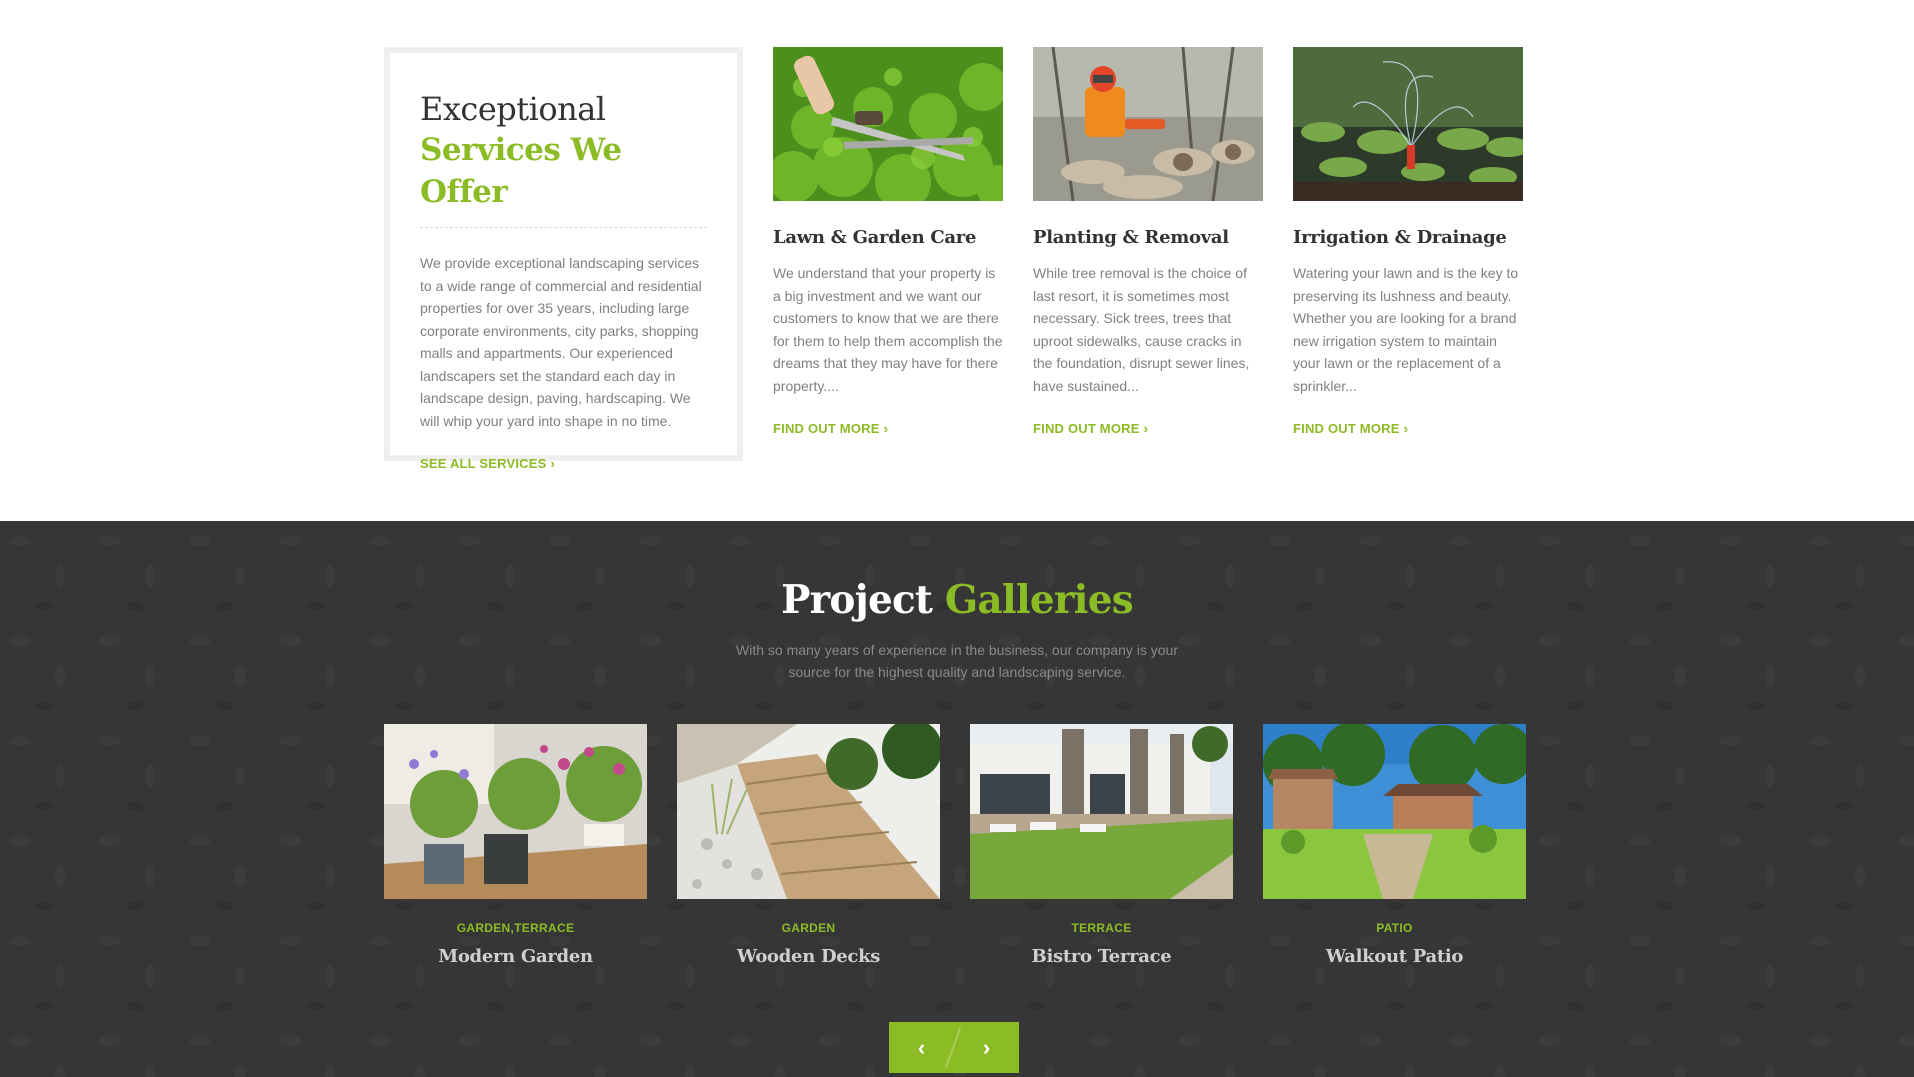 Image resolution: width=1914 pixels, height=1077 pixels. I want to click on irrigation-drainage-image, so click(1408, 124).